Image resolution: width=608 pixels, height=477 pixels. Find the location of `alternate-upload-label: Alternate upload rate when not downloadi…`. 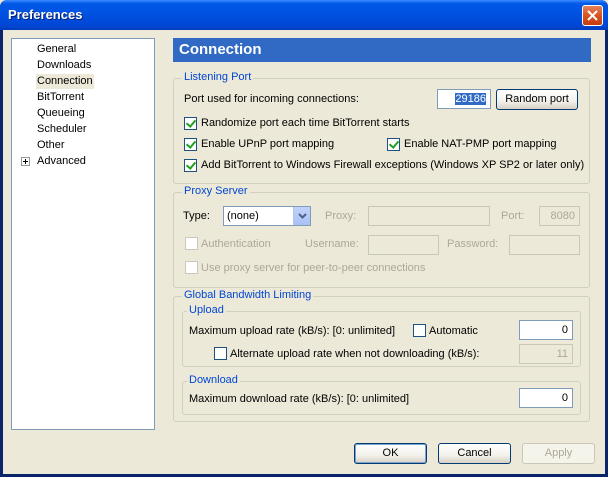

alternate-upload-label: Alternate upload rate when not downloadi… is located at coordinates (355, 354).